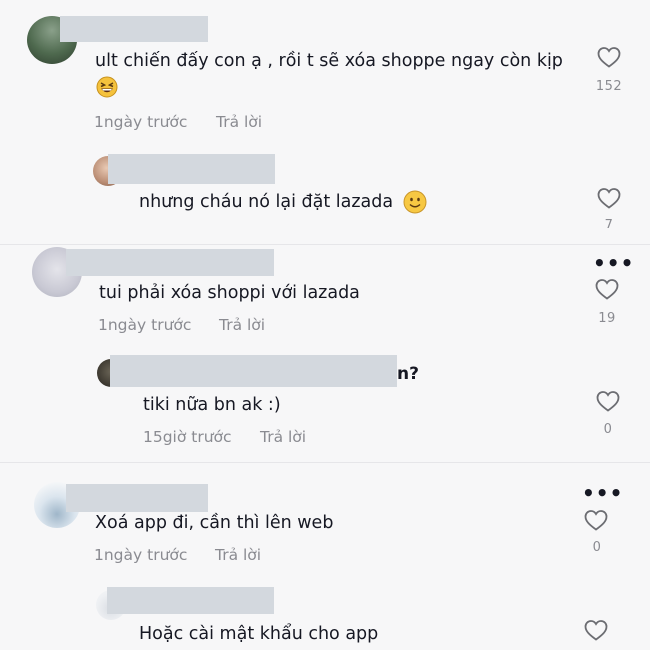  I want to click on comment-text: tiki nữa bn ak :), so click(212, 405).